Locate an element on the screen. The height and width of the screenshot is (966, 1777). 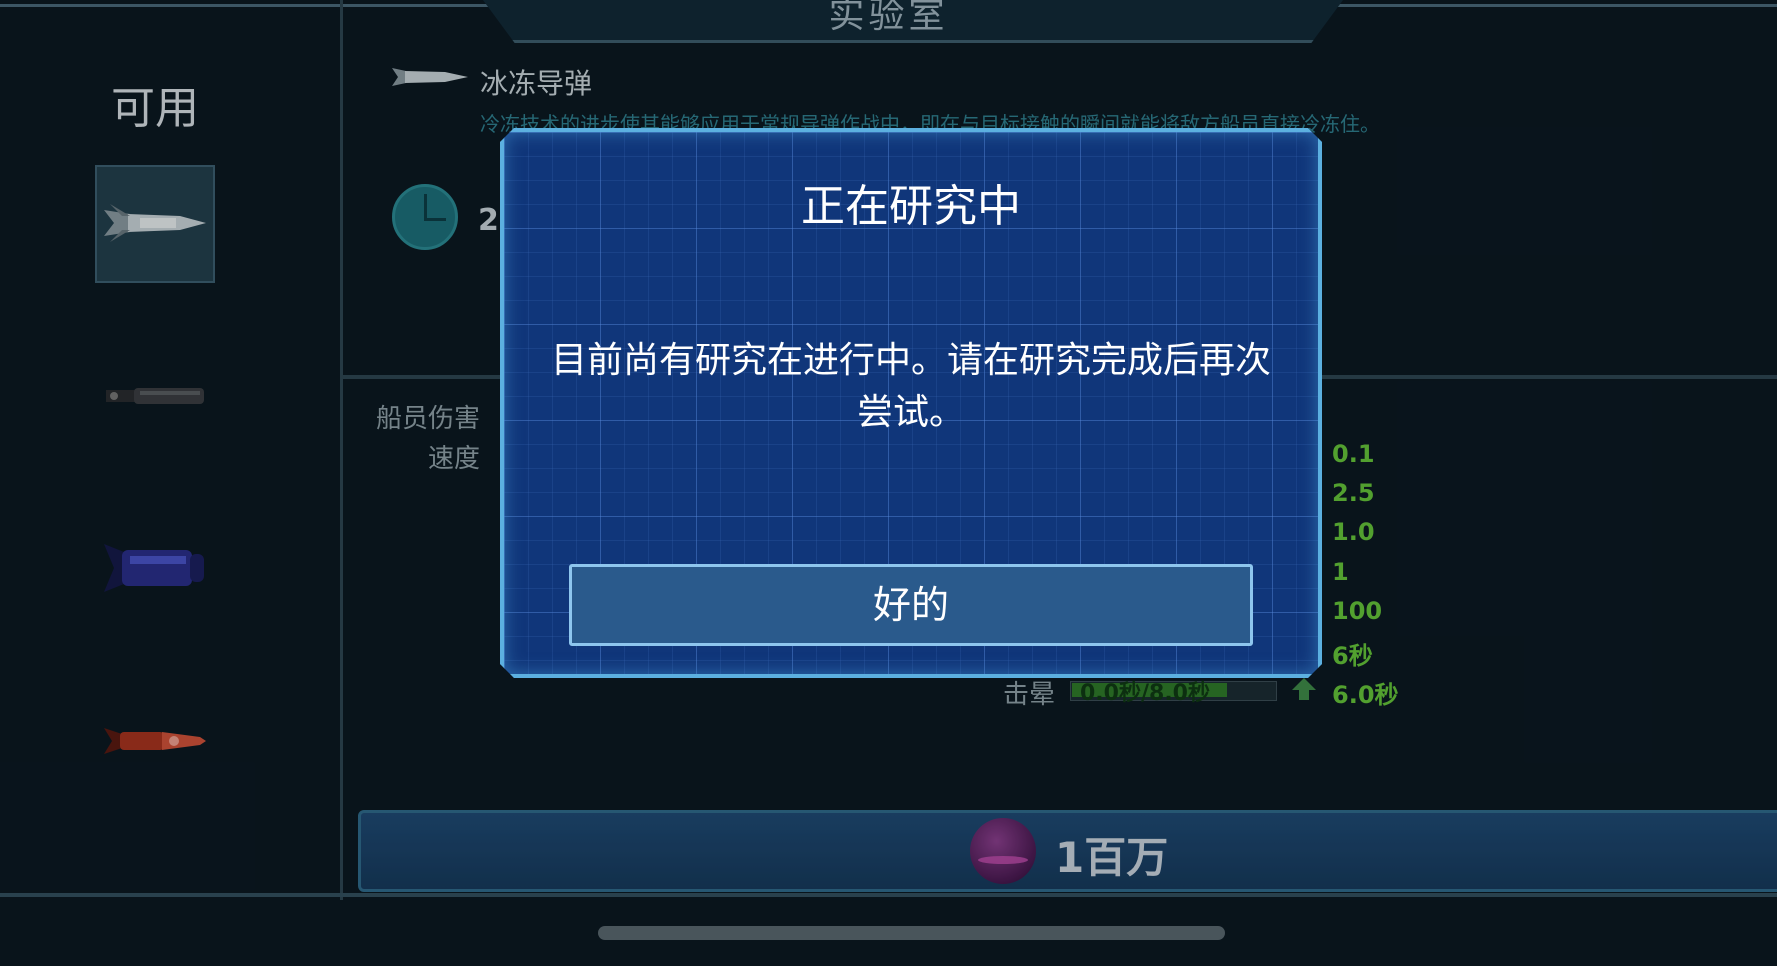
dialog-title: 正在研究中 is located at coordinates (911, 206).